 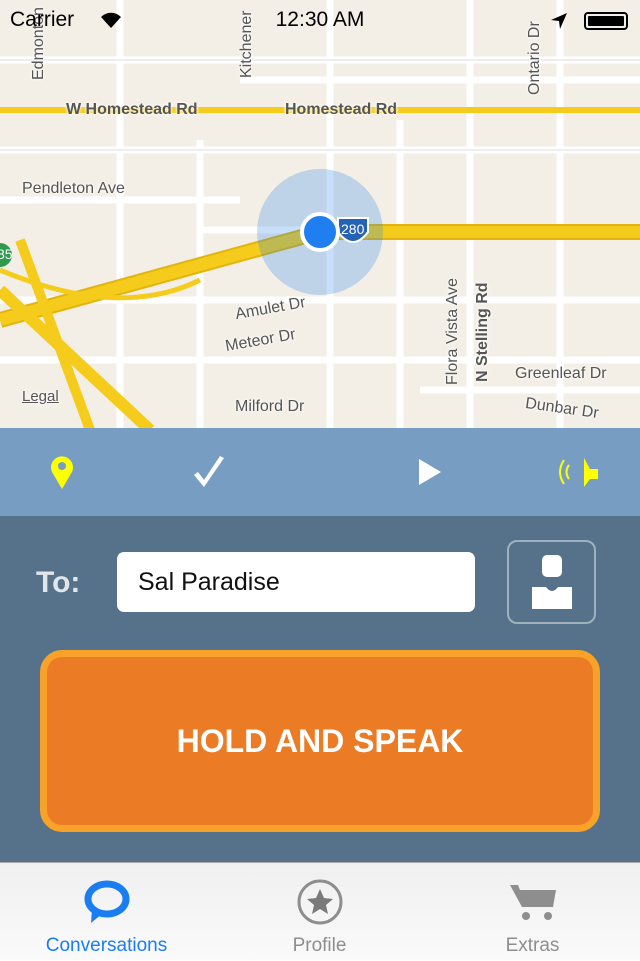 What do you see at coordinates (270, 406) in the screenshot?
I see `map-label: Milford Dr` at bounding box center [270, 406].